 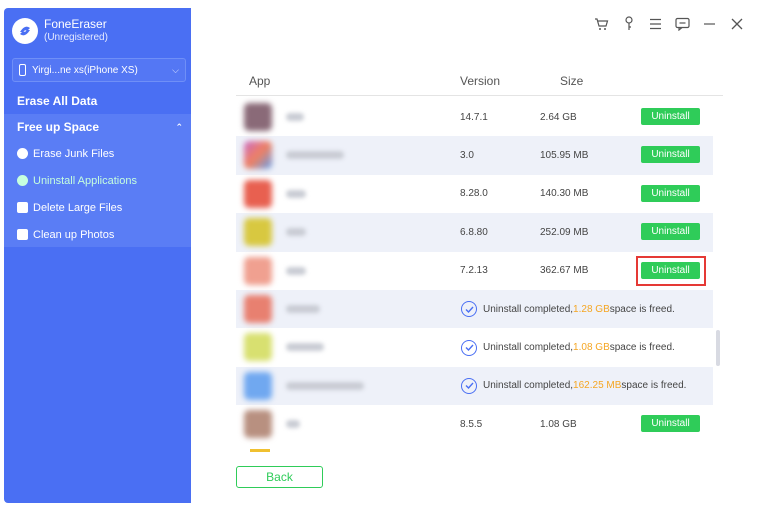 What do you see at coordinates (591, 309) in the screenshot?
I see `freed-size: 1.28 GB` at bounding box center [591, 309].